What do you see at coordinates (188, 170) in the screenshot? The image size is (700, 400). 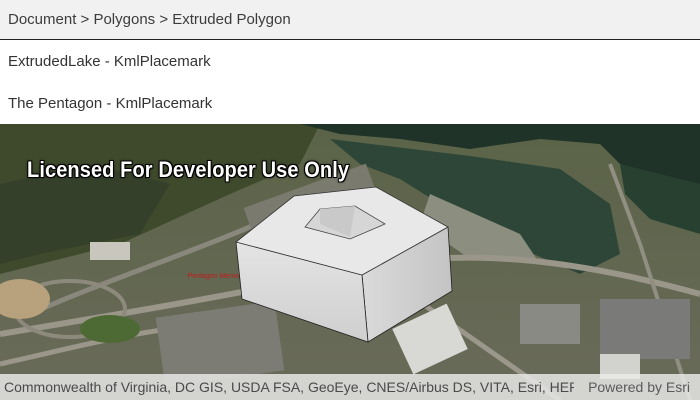 I see `license-watermark: Licensed For Developer Use Only` at bounding box center [188, 170].